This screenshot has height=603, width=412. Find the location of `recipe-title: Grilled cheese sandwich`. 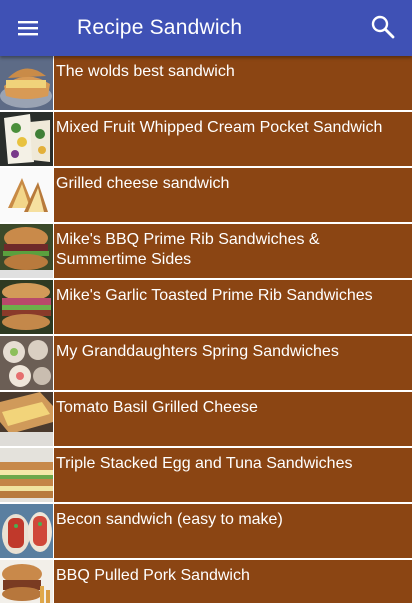

recipe-title: Grilled cheese sandwich is located at coordinates (143, 183).